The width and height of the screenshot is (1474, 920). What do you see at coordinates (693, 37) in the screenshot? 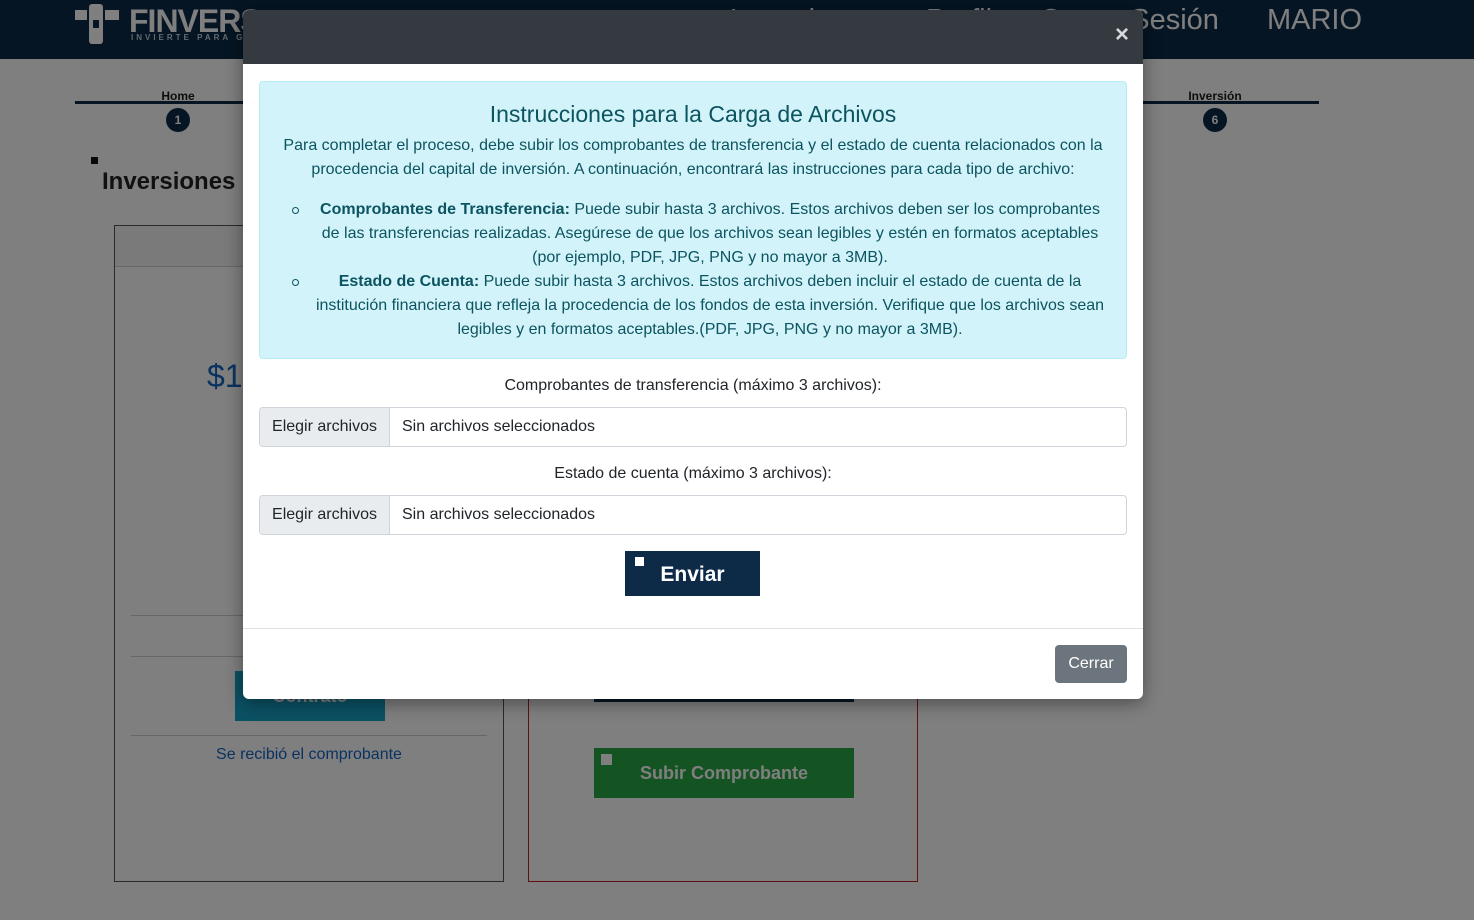
I see `modal-header: ×` at bounding box center [693, 37].